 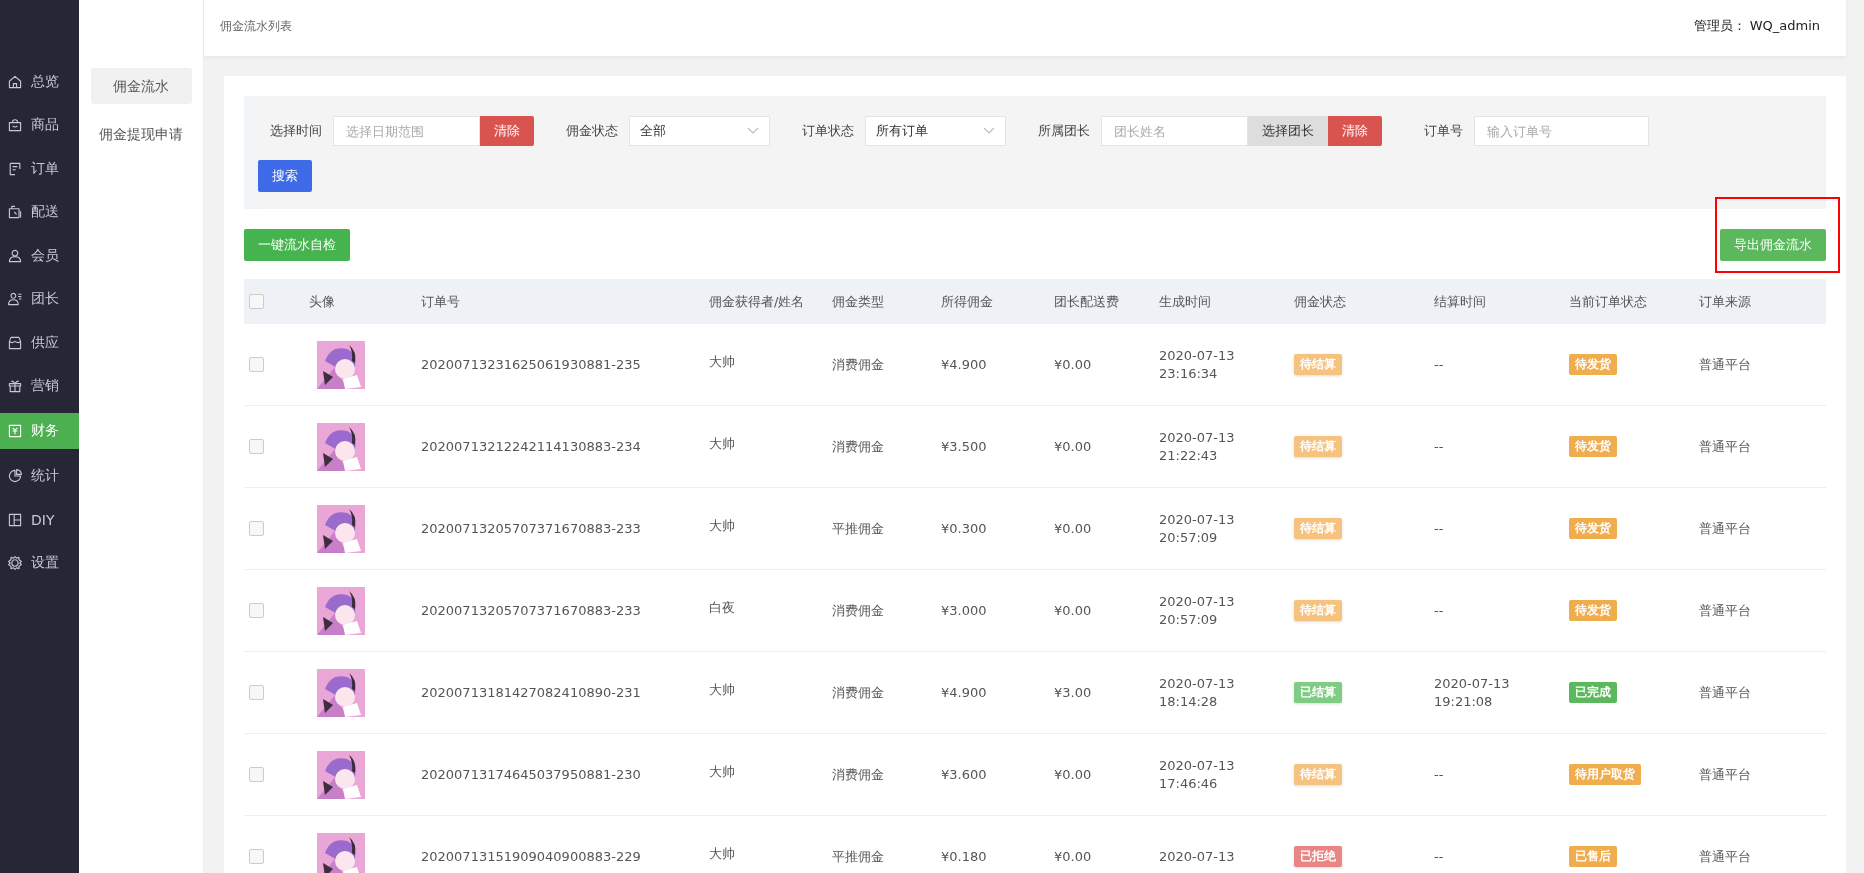 What do you see at coordinates (440, 301) in the screenshot?
I see `column-header: 订单号` at bounding box center [440, 301].